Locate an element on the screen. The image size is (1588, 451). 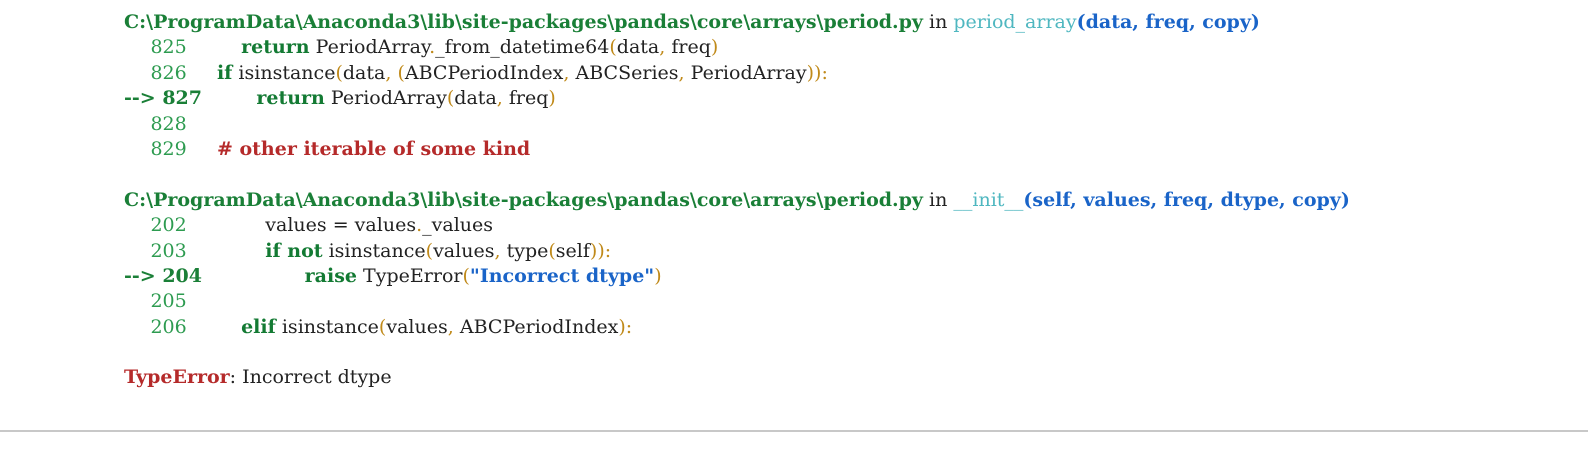
line-number: 826 is located at coordinates (168, 72).